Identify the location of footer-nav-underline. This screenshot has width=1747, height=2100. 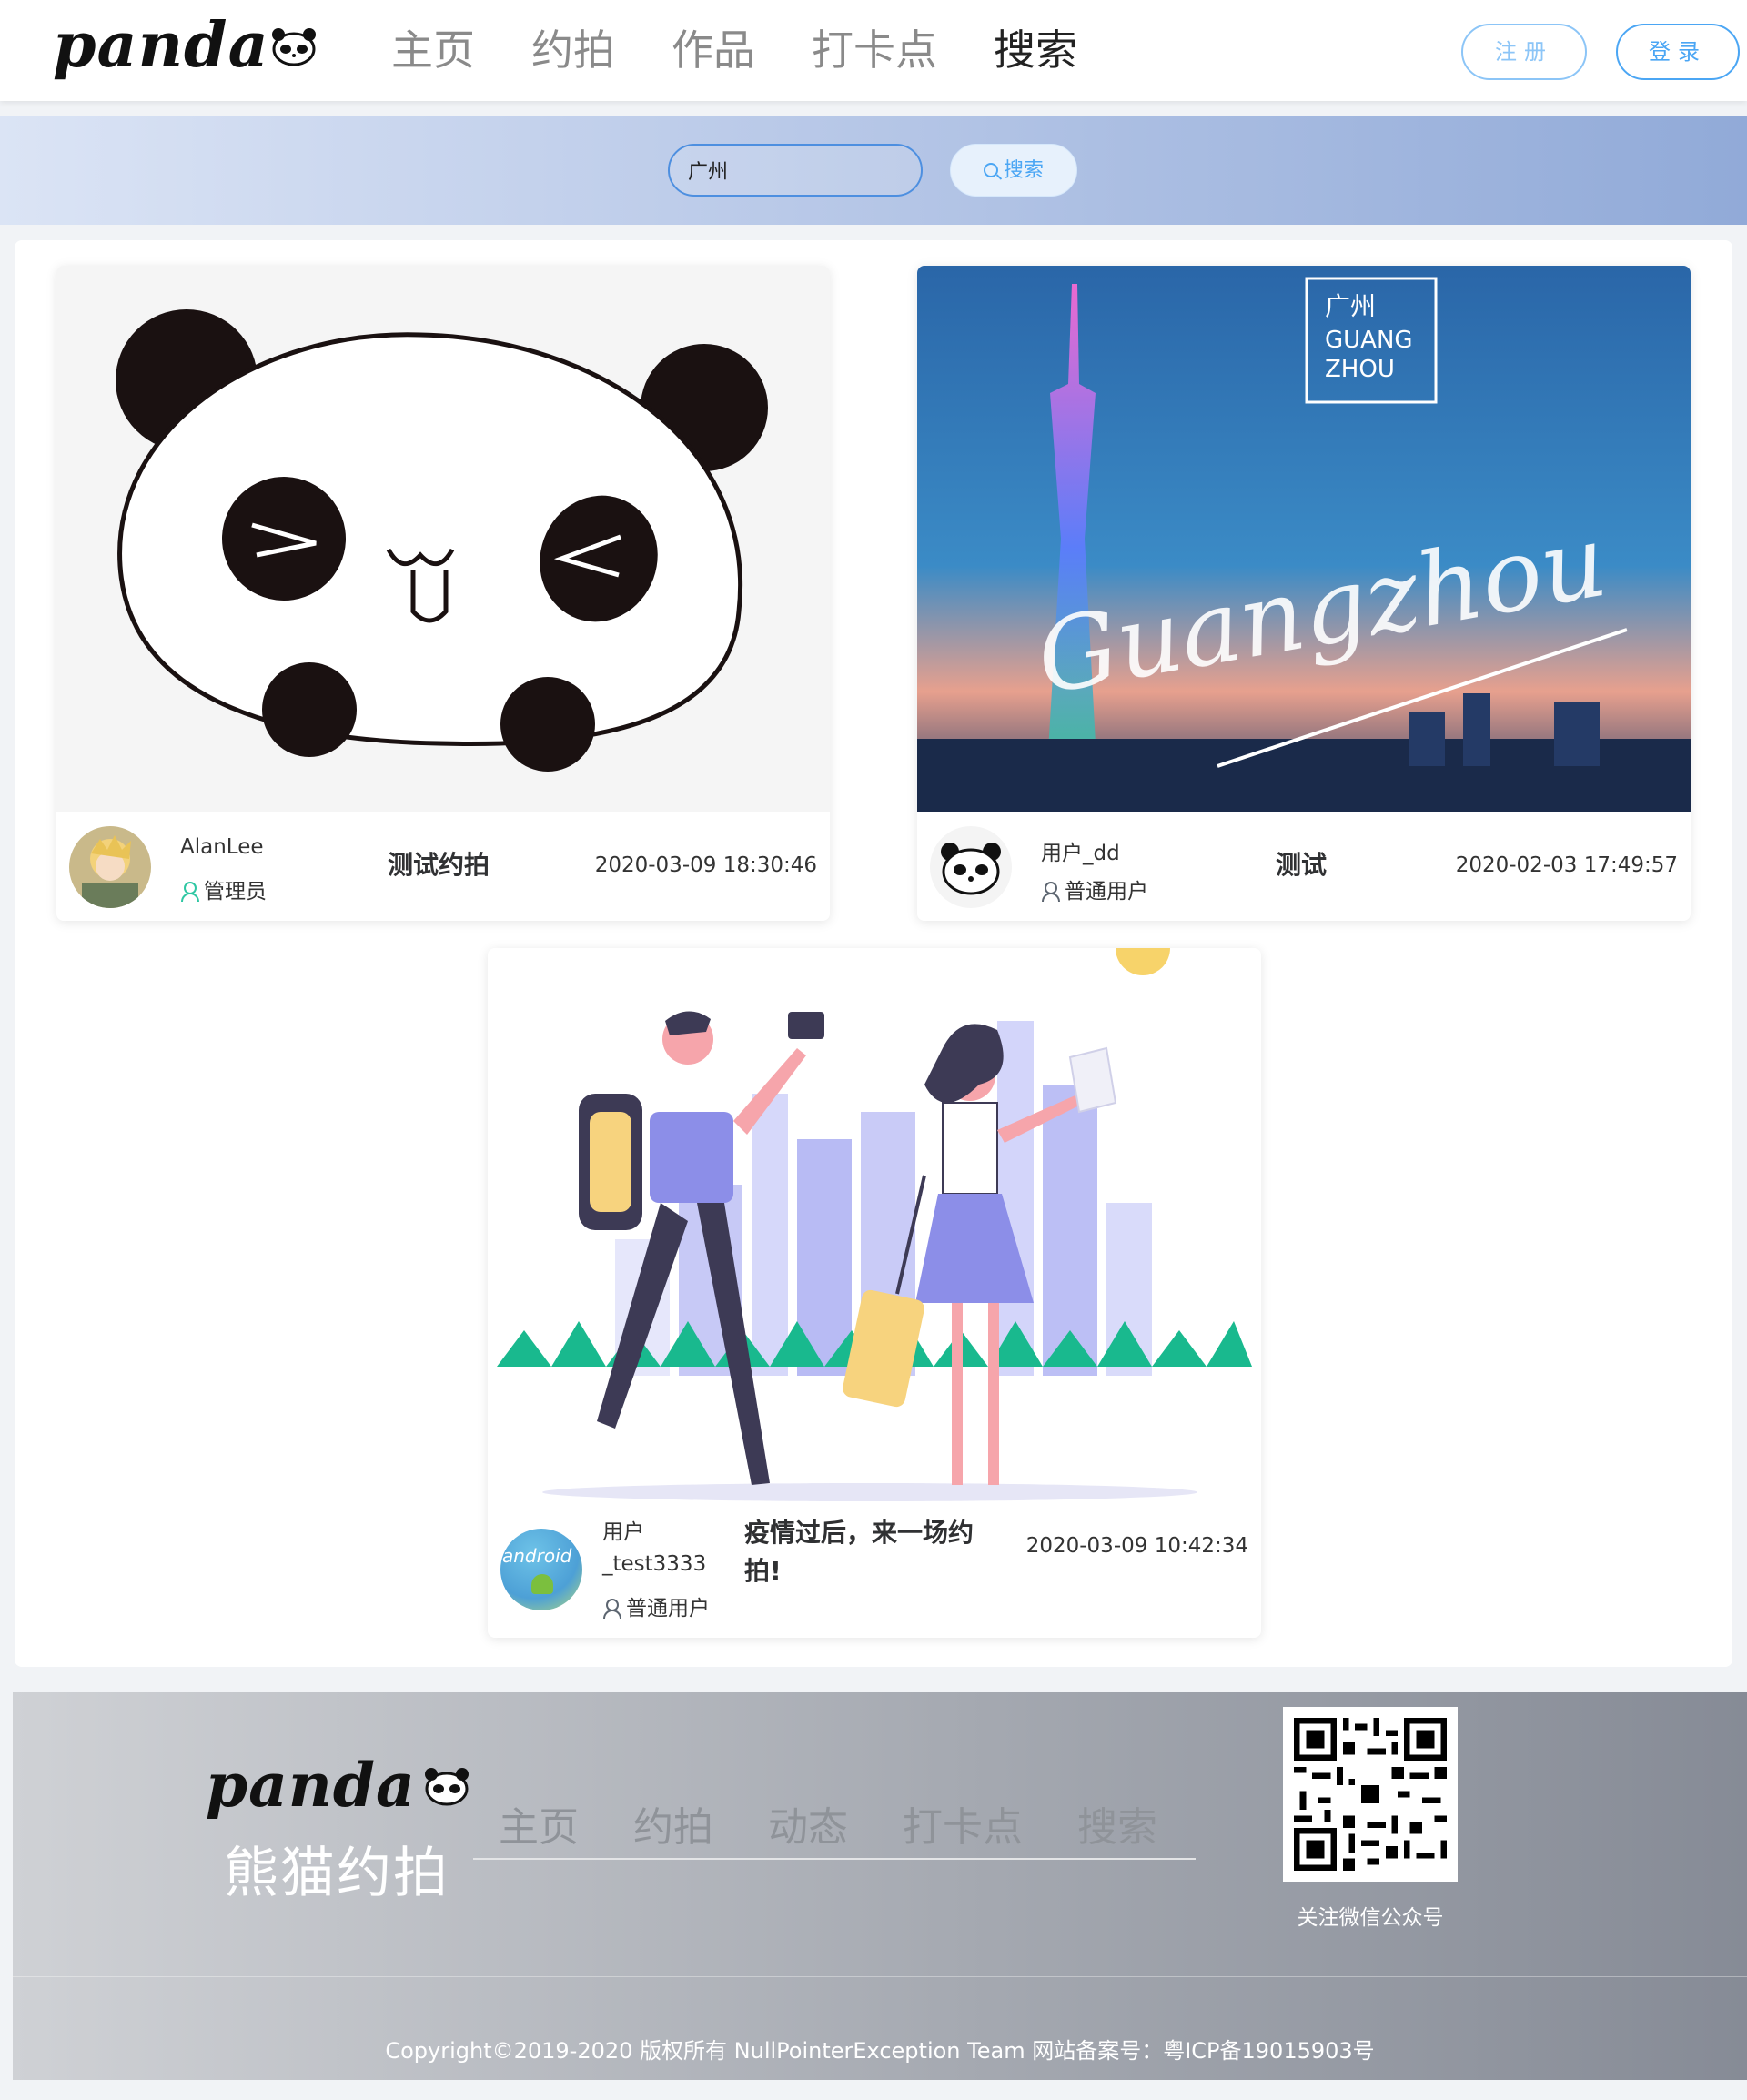
(835, 1859).